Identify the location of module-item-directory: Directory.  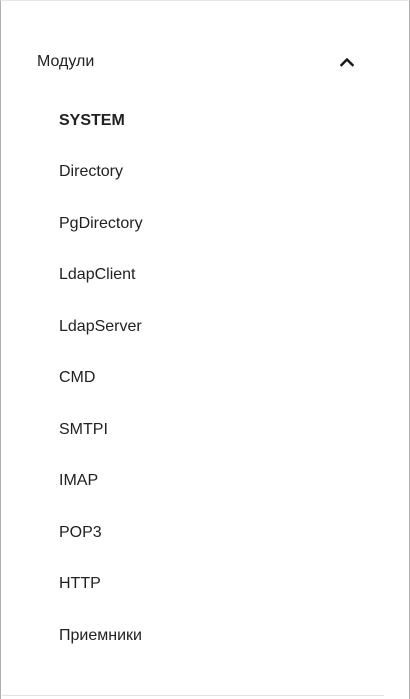
(193, 173).